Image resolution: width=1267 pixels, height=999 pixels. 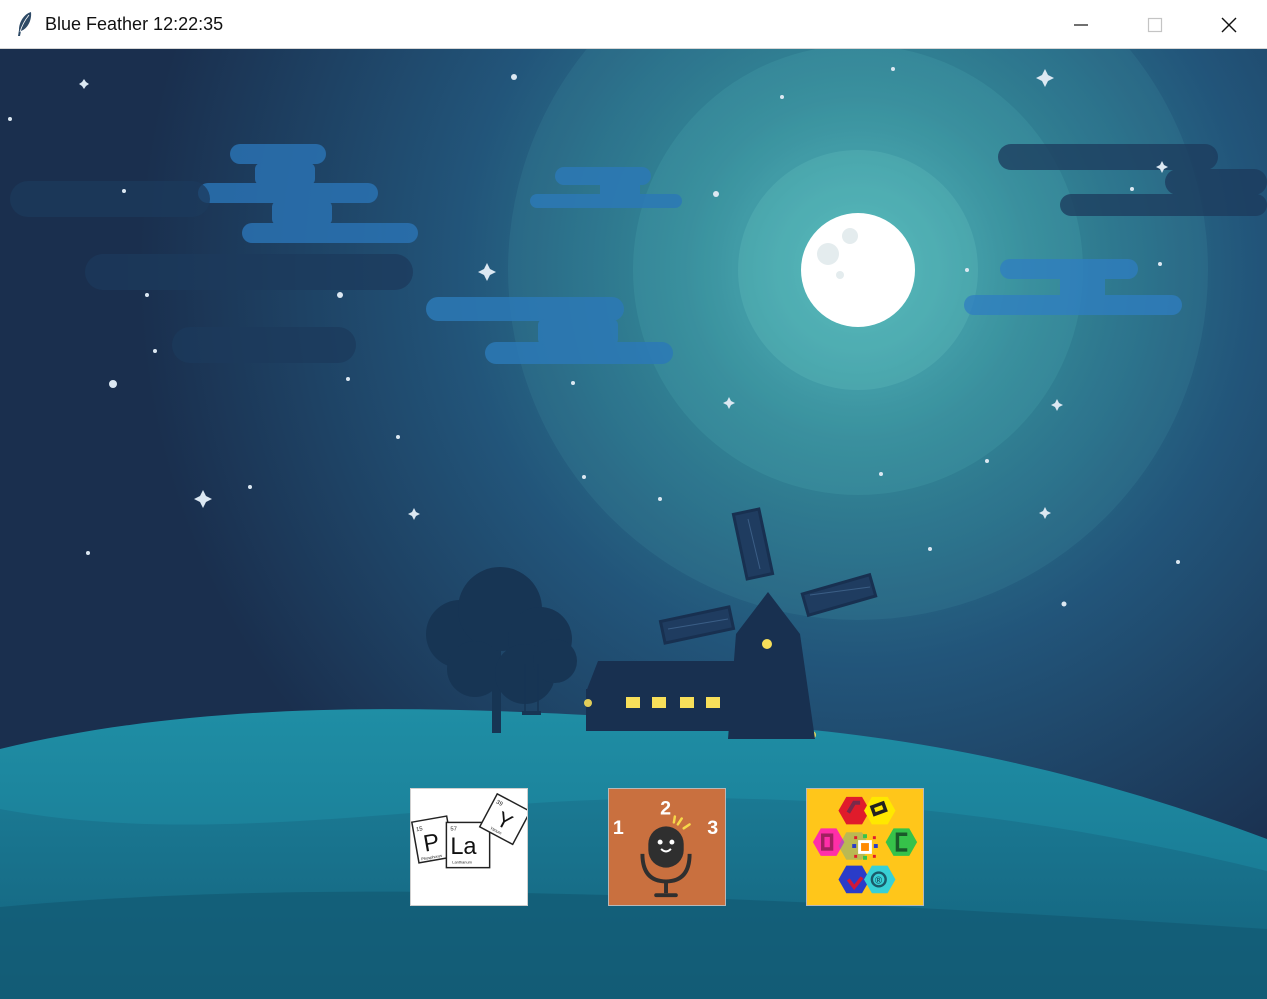 I want to click on moon, so click(x=858, y=270).